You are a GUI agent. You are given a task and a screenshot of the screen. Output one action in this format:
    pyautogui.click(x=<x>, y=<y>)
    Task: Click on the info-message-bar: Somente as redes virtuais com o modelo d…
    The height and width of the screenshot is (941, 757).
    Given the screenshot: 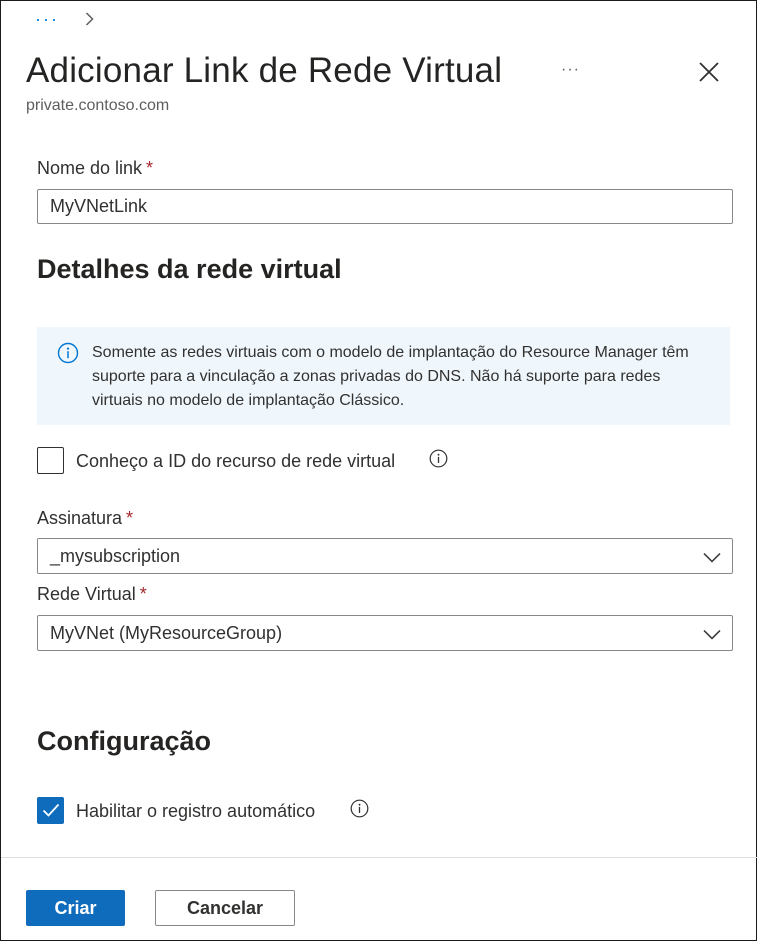 What is the action you would take?
    pyautogui.click(x=383, y=376)
    